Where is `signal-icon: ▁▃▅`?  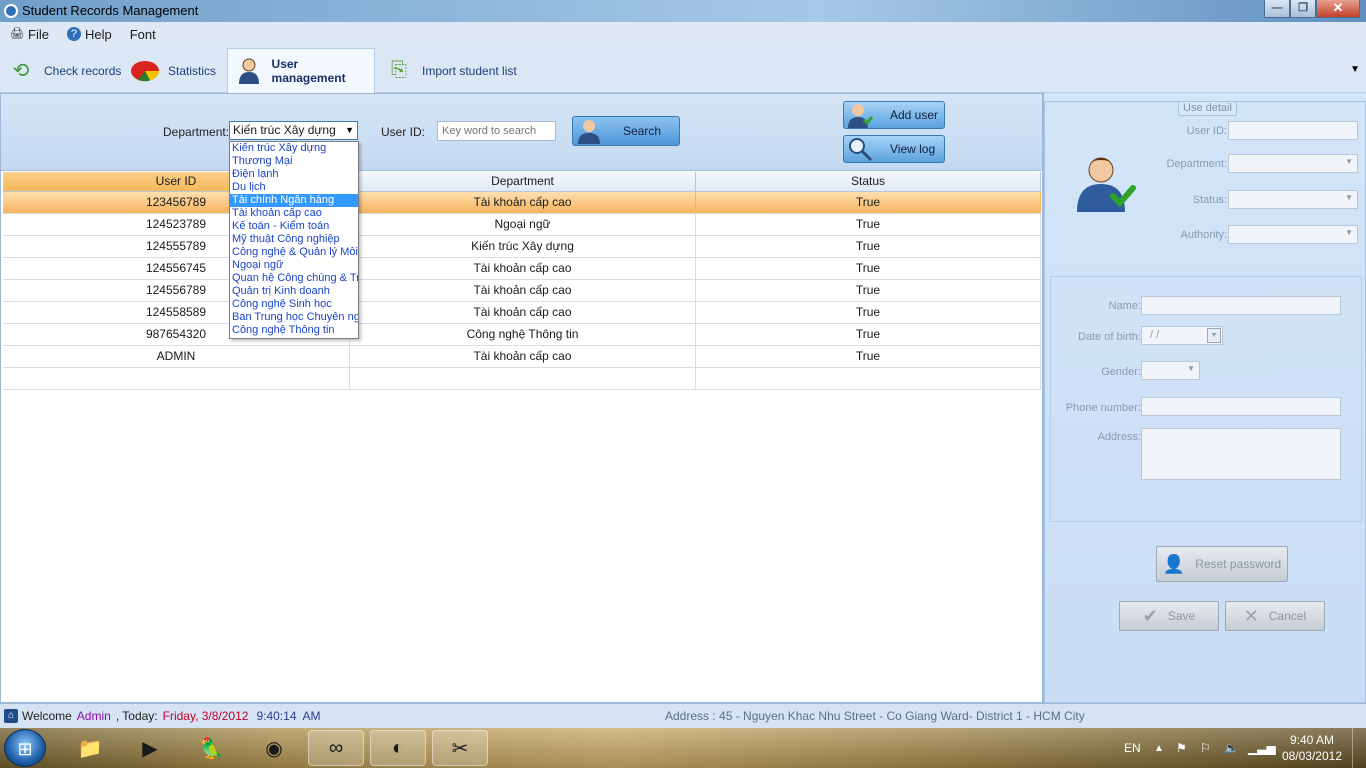 signal-icon: ▁▃▅ is located at coordinates (1262, 748).